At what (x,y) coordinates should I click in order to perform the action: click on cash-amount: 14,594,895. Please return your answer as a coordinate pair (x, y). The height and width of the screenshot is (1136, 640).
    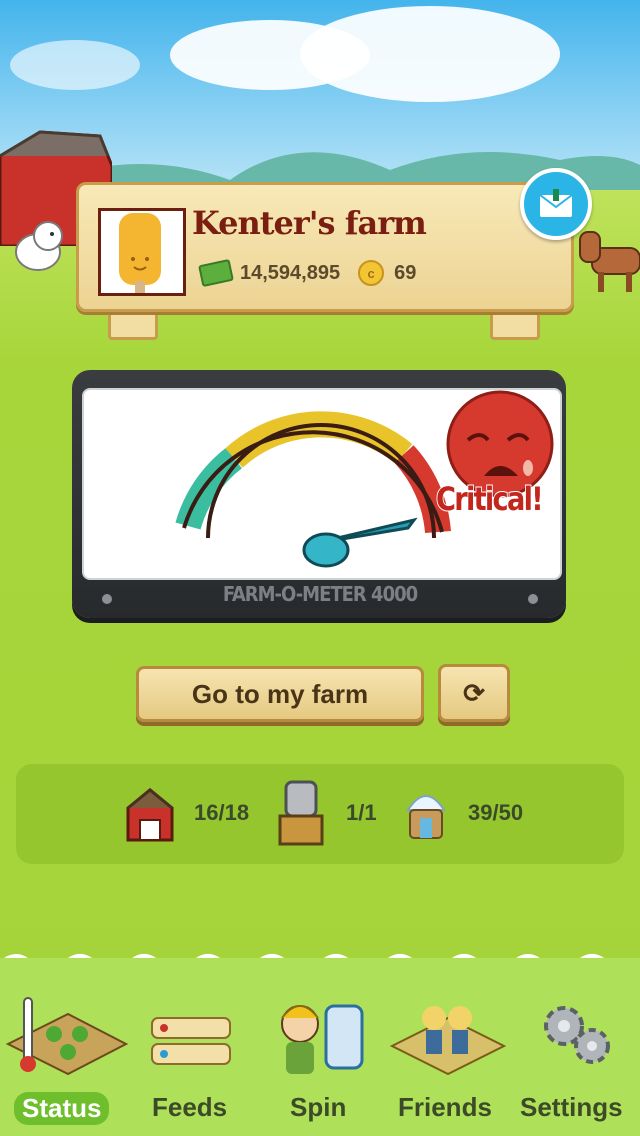
    Looking at the image, I should click on (290, 272).